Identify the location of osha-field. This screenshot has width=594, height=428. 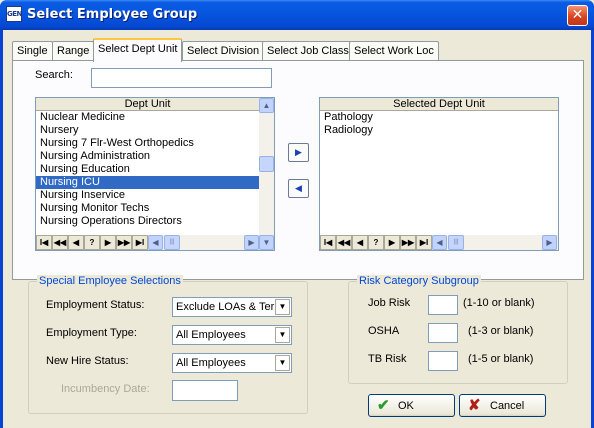
(443, 333).